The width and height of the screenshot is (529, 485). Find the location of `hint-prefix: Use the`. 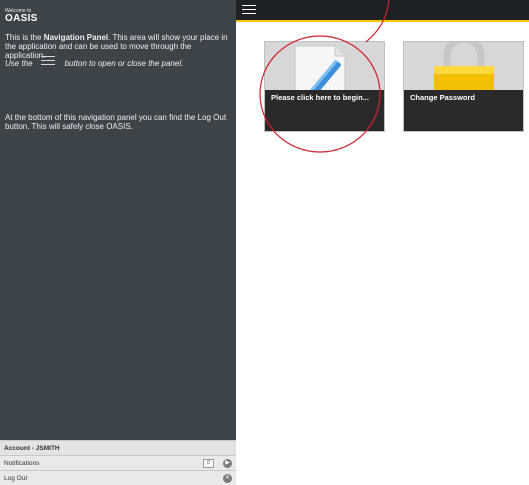

hint-prefix: Use the is located at coordinates (19, 64).